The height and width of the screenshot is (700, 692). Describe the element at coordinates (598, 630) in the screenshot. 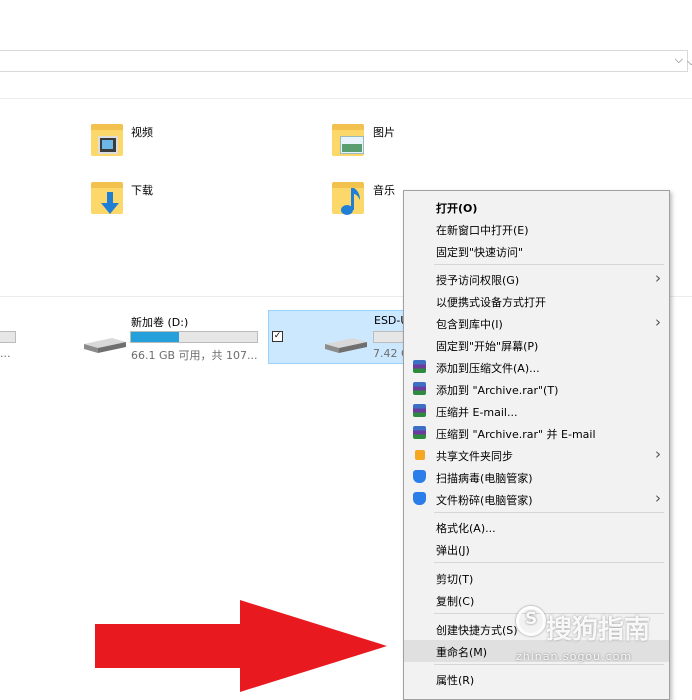

I see `watermark-text: 搜狗指南` at that location.